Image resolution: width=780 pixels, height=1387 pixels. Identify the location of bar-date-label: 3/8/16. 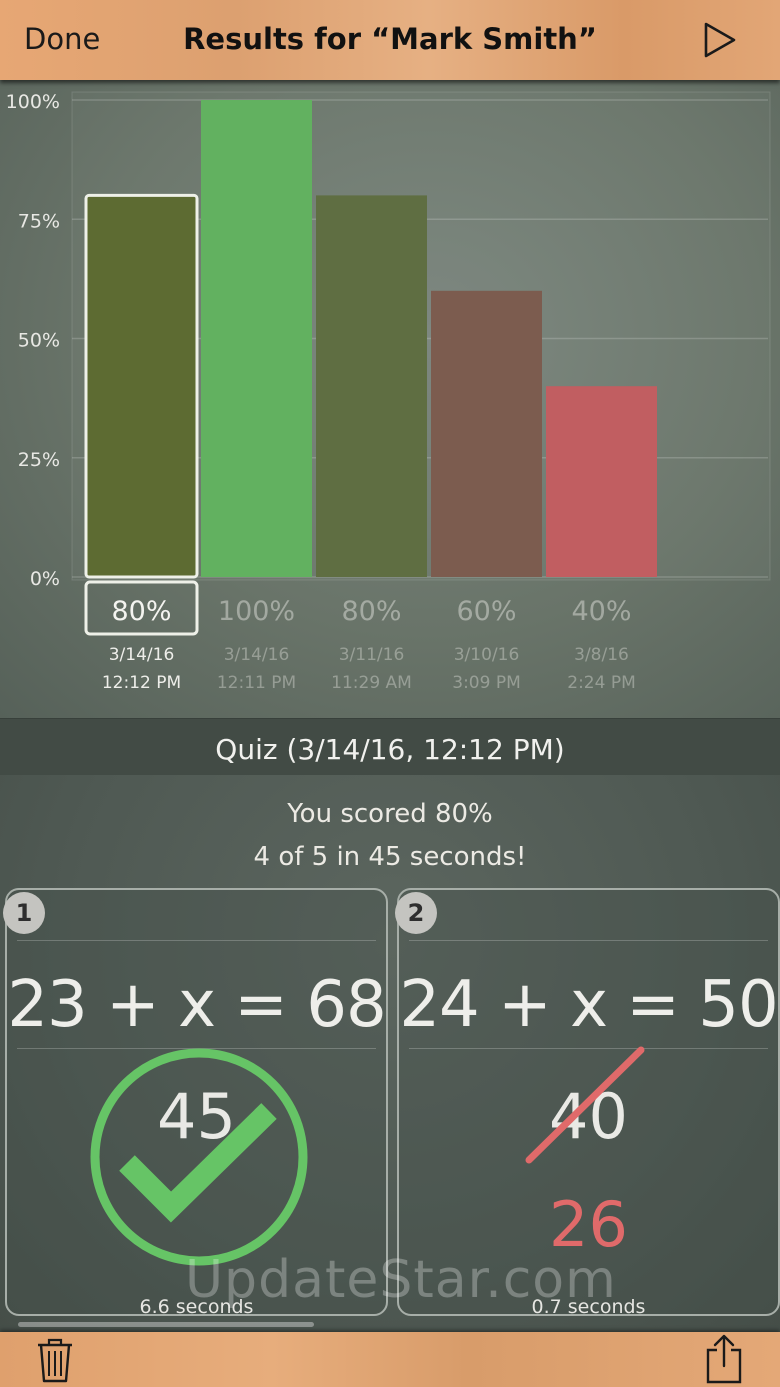
(601, 655).